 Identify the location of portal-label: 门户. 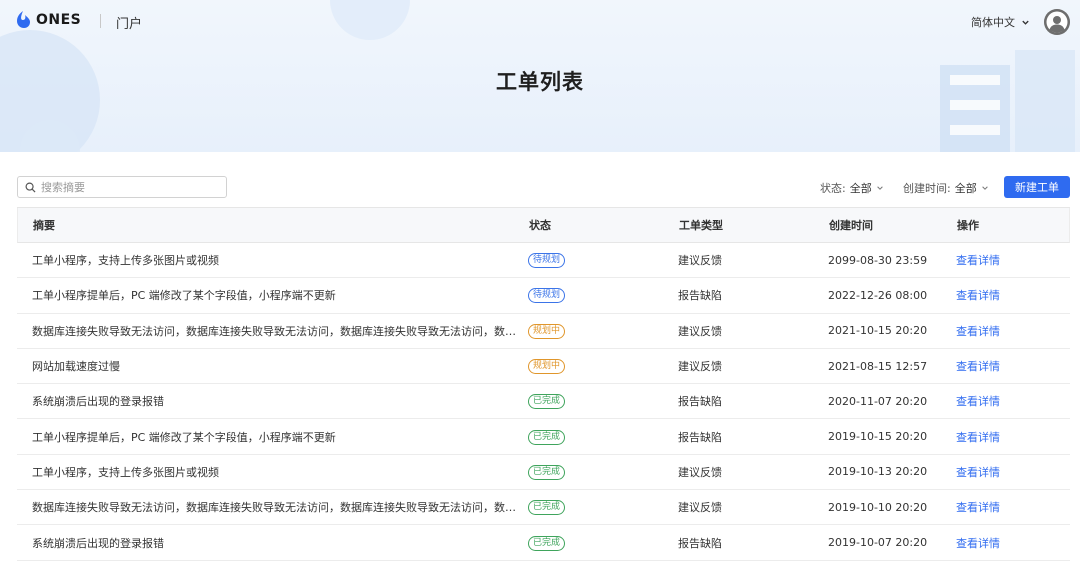
(129, 24).